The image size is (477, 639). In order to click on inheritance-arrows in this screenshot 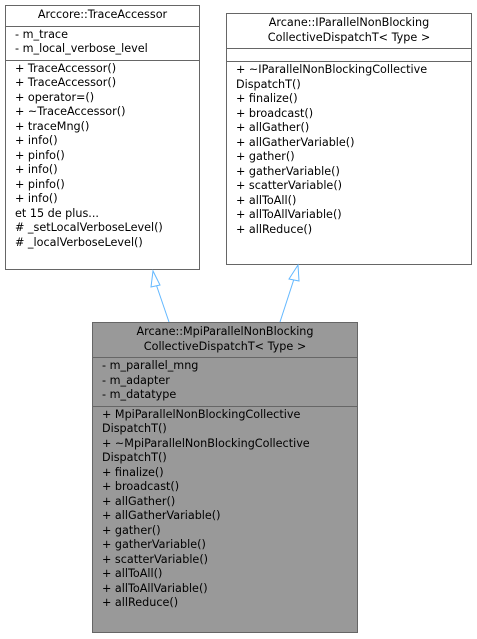, I will do `click(225, 293)`.